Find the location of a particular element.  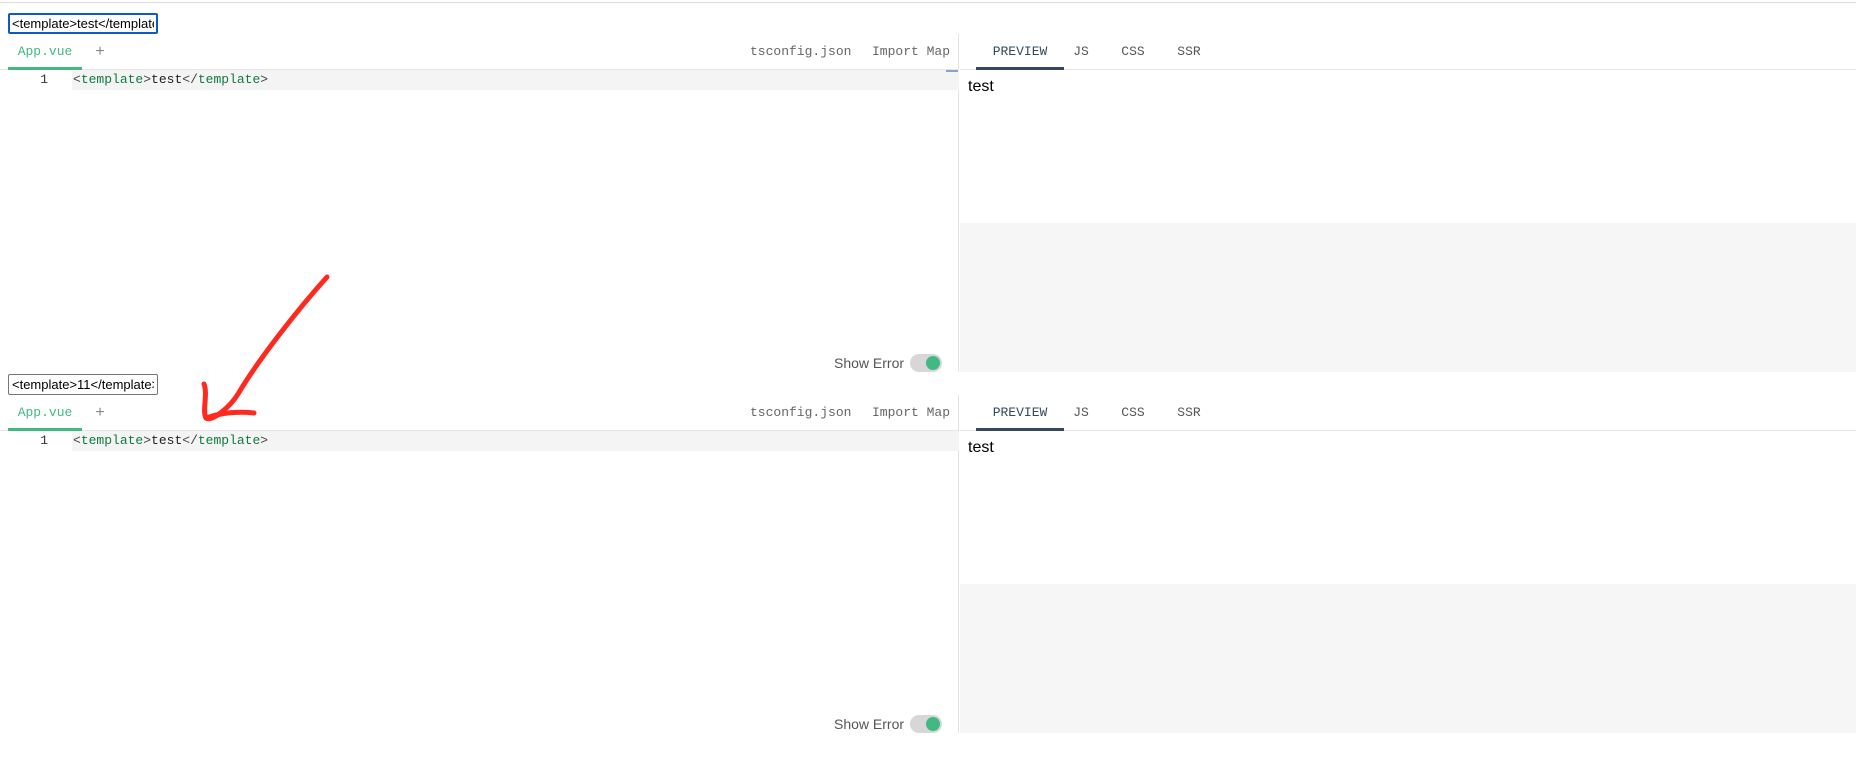

show-error-toggle: Show Error is located at coordinates (888, 724).